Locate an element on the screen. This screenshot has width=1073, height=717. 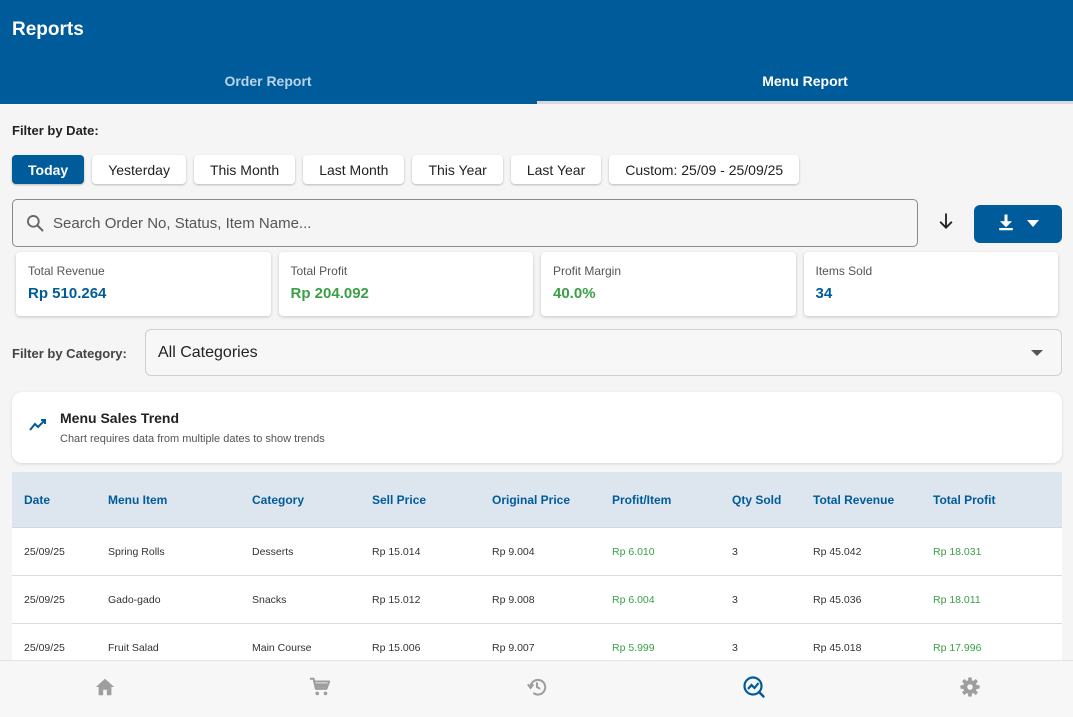
cell-sell-price: Rp 15.006 is located at coordinates (396, 647).